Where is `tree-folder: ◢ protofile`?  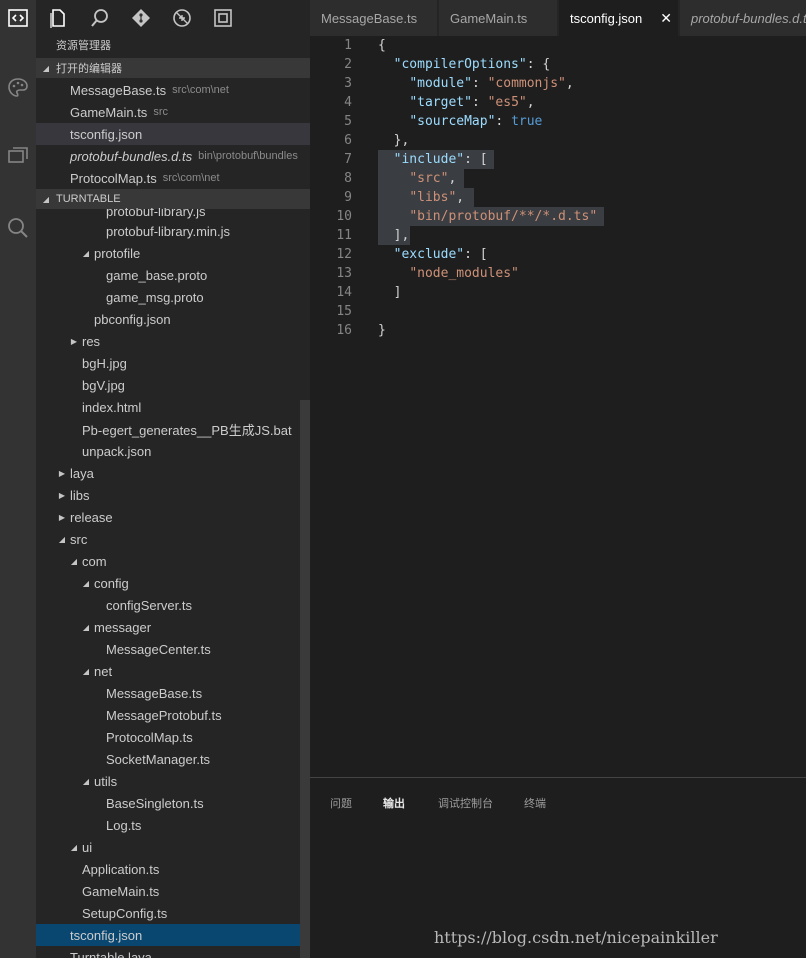 tree-folder: ◢ protofile is located at coordinates (173, 253).